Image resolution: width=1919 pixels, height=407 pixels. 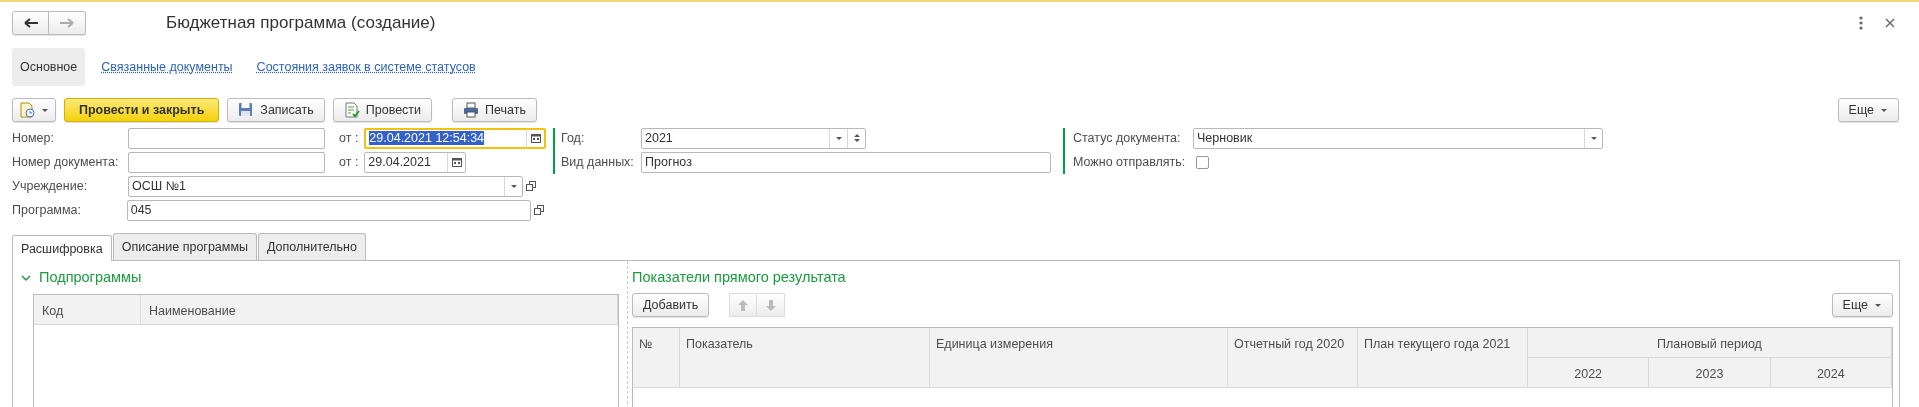 What do you see at coordinates (366, 67) in the screenshot?
I see `section-tab: Состояния заявок в системе статусов` at bounding box center [366, 67].